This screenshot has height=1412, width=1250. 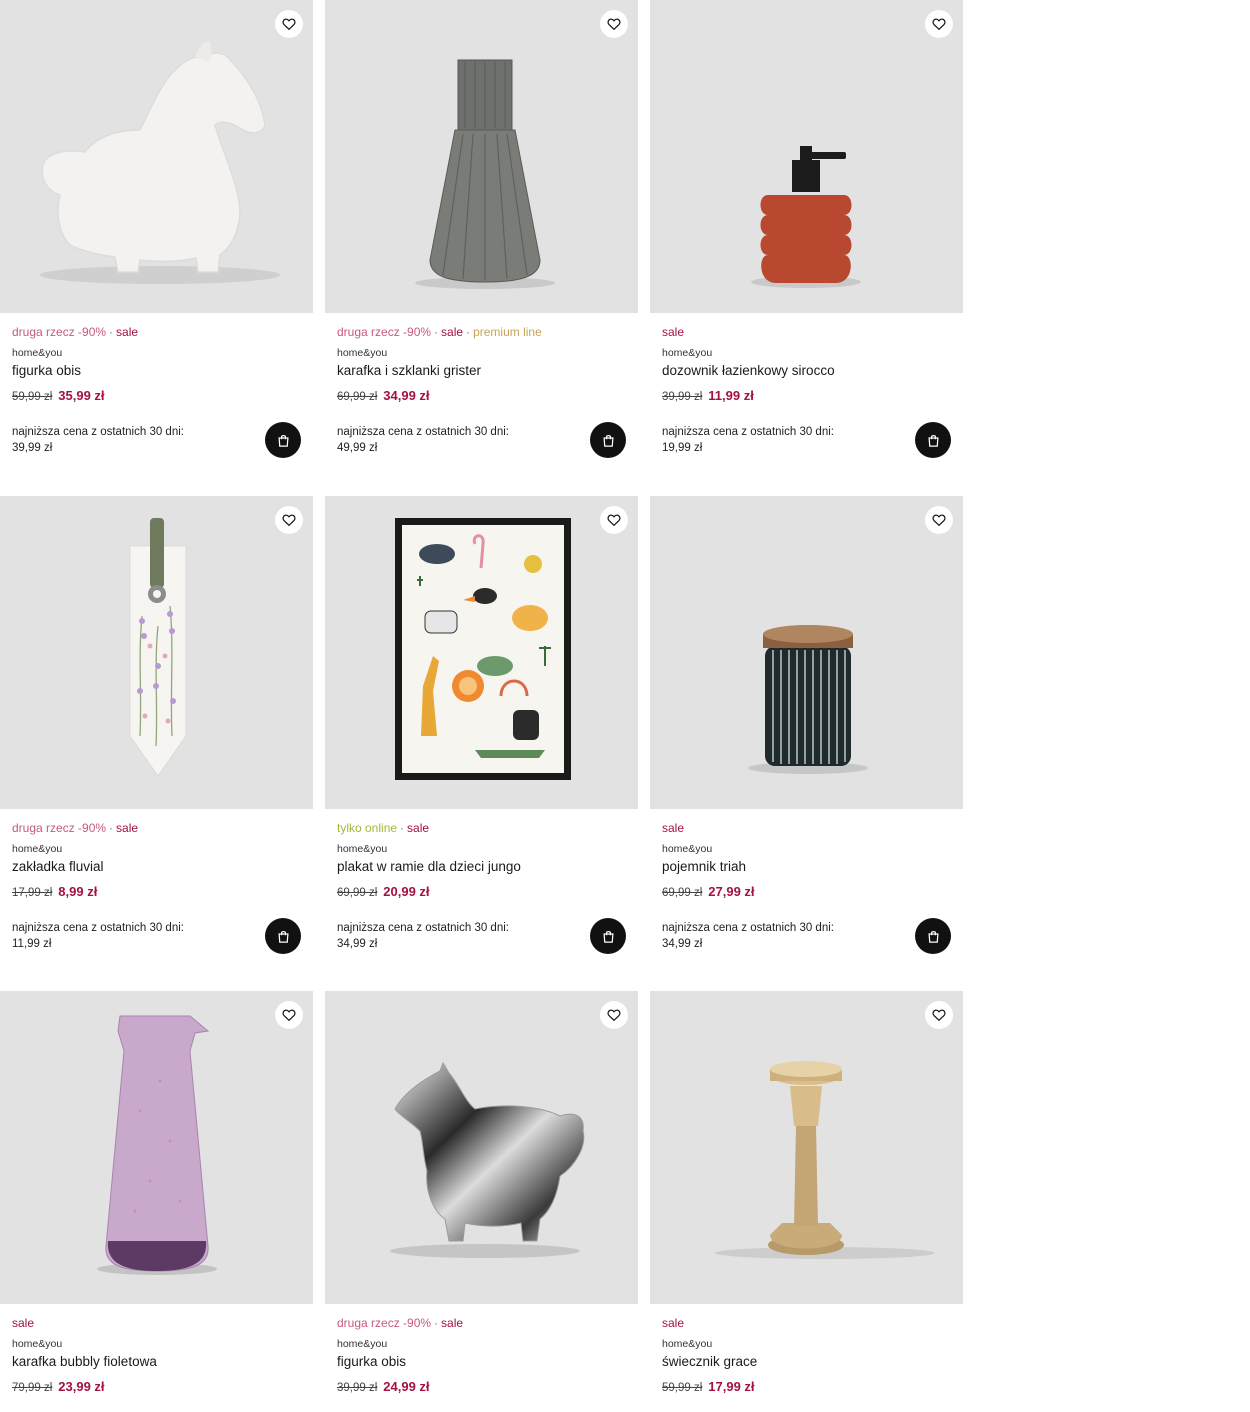 I want to click on product-name: świecznik grace, so click(x=806, y=1362).